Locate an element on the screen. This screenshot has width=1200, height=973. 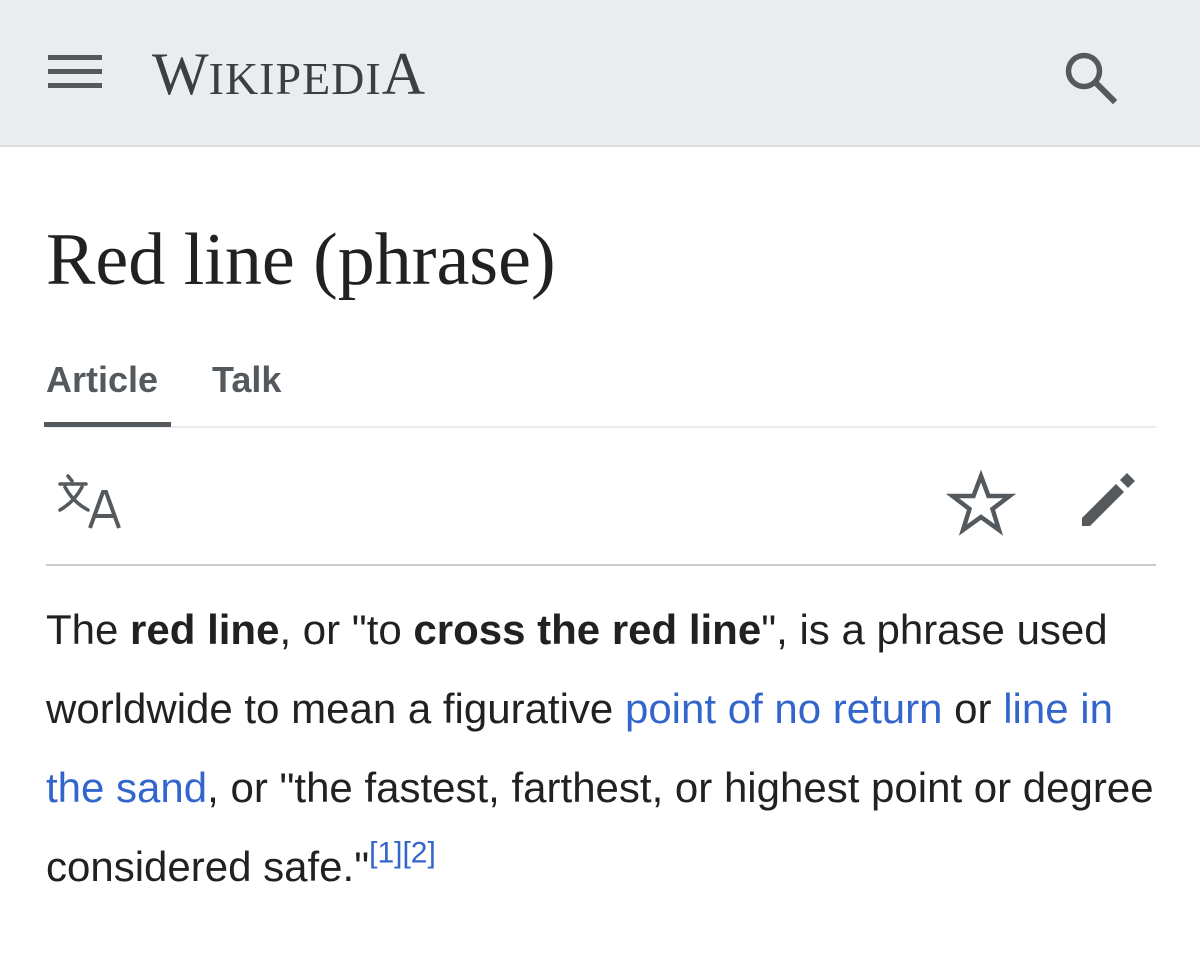
search-button is located at coordinates (1090, 75).